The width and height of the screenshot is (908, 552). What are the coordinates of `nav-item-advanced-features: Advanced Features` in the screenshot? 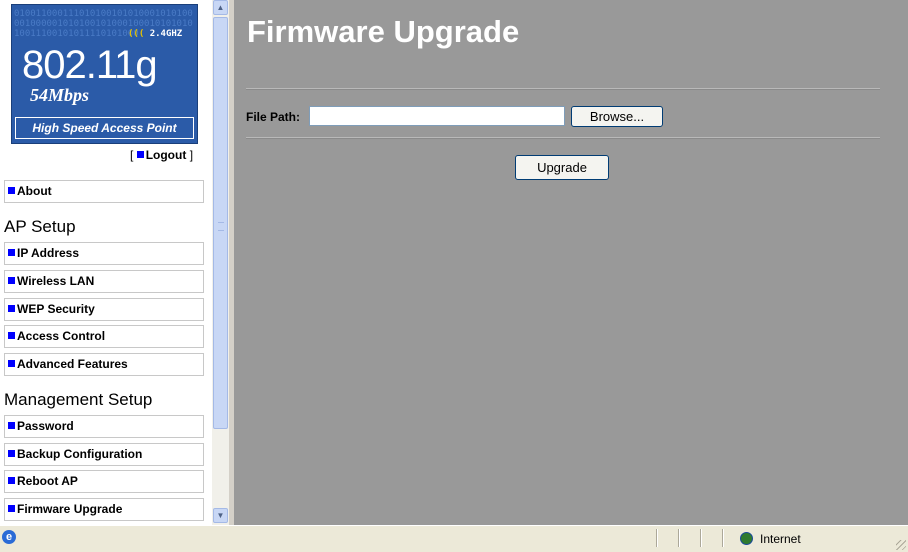 It's located at (104, 364).